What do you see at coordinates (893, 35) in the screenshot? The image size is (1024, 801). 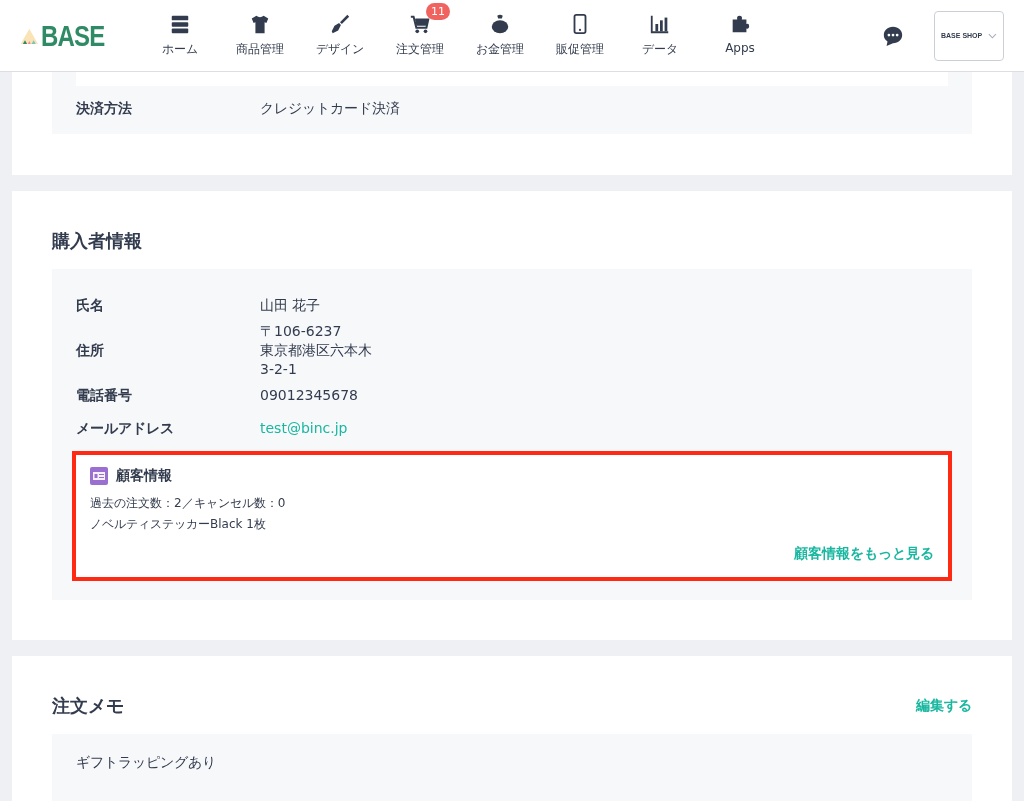 I see `chat-icon` at bounding box center [893, 35].